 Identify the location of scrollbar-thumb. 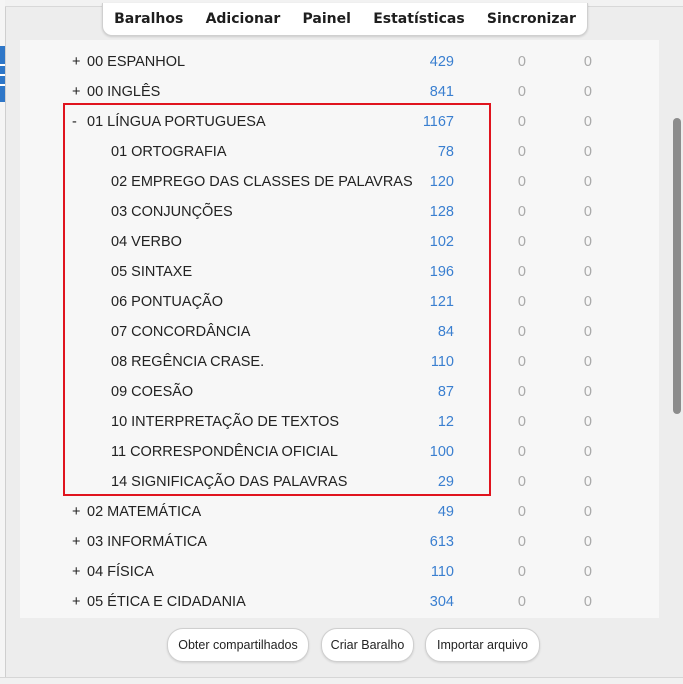
(677, 266).